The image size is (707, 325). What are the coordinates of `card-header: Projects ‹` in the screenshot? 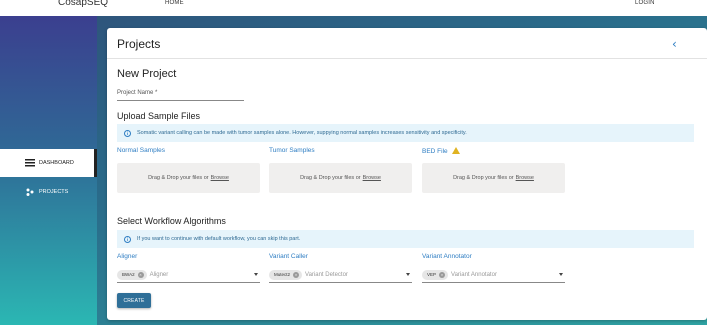 It's located at (407, 43).